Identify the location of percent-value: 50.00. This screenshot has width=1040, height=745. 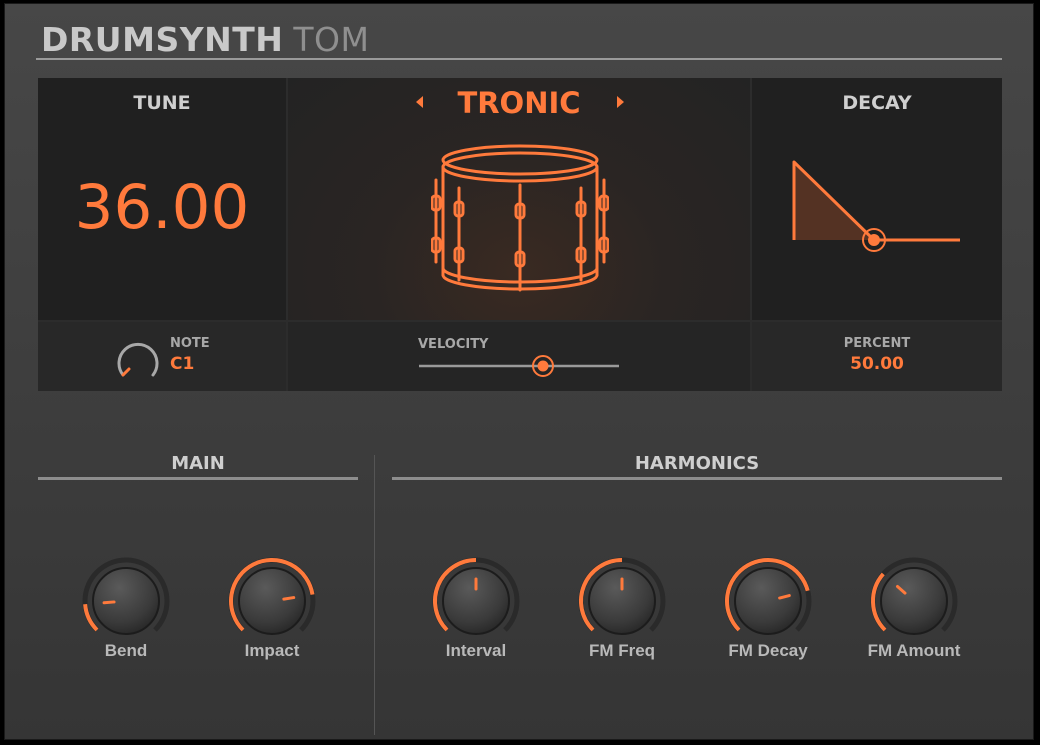
(877, 364).